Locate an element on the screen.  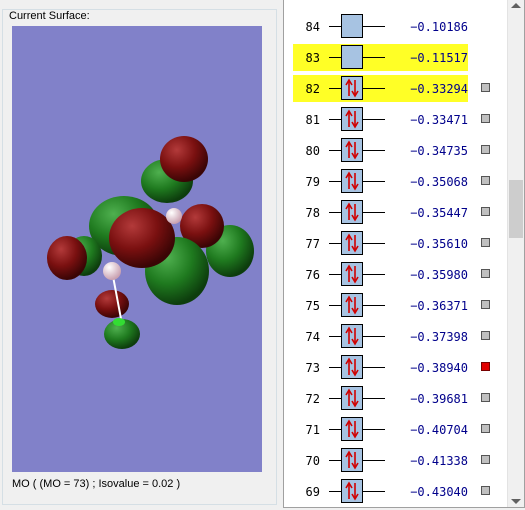
orbital-energy: −0.11517 is located at coordinates (439, 58).